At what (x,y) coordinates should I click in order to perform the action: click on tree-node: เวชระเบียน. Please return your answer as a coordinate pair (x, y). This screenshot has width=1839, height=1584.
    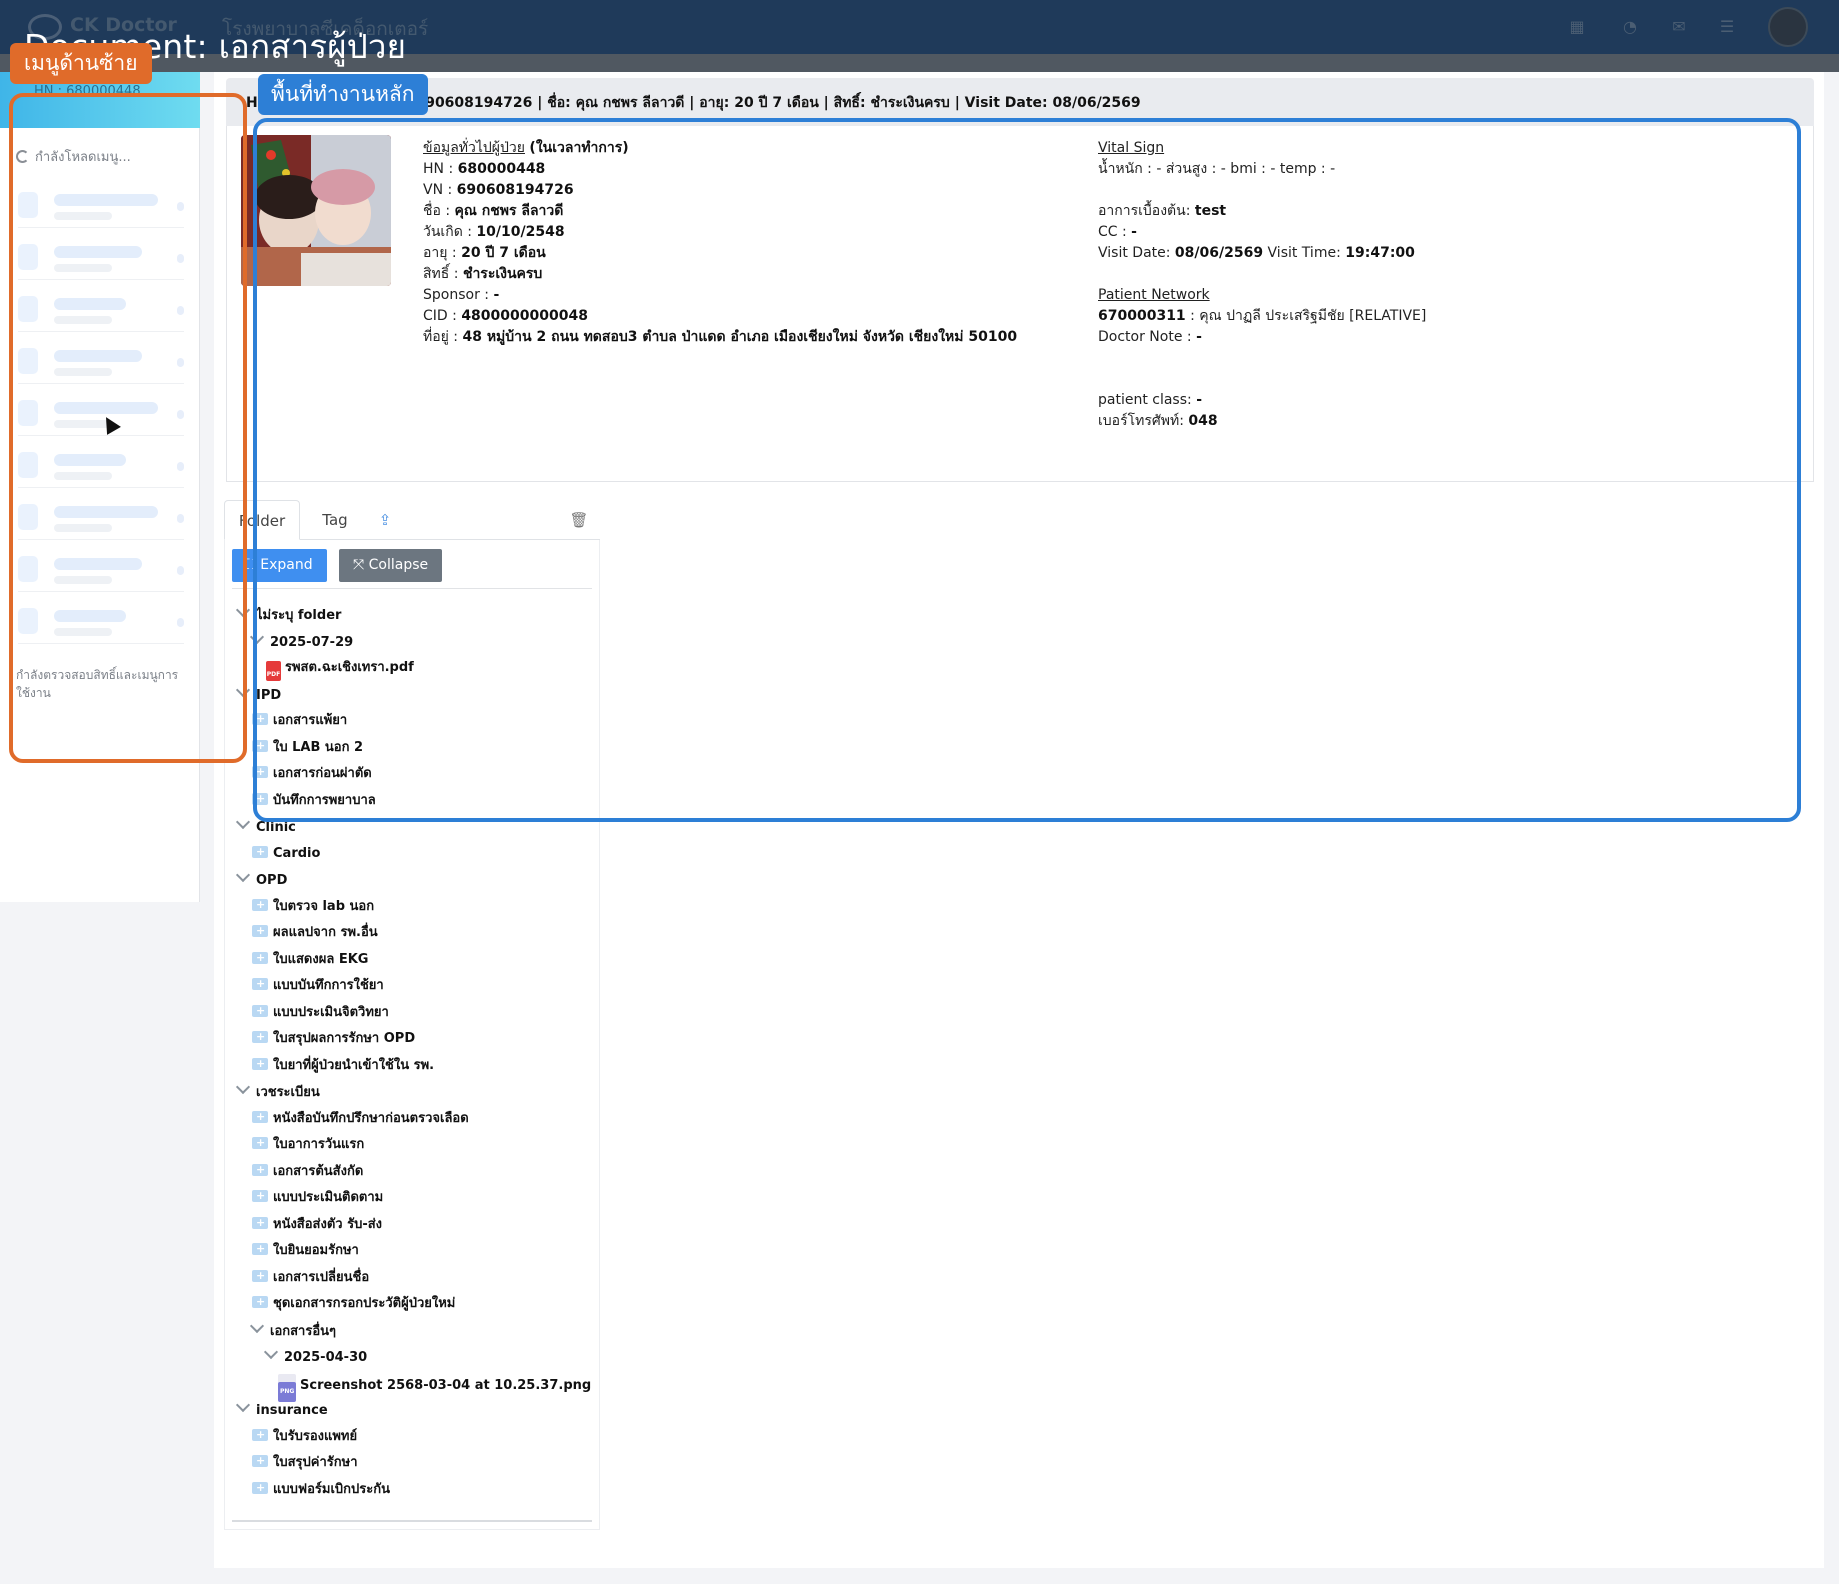
    Looking at the image, I should click on (277, 1090).